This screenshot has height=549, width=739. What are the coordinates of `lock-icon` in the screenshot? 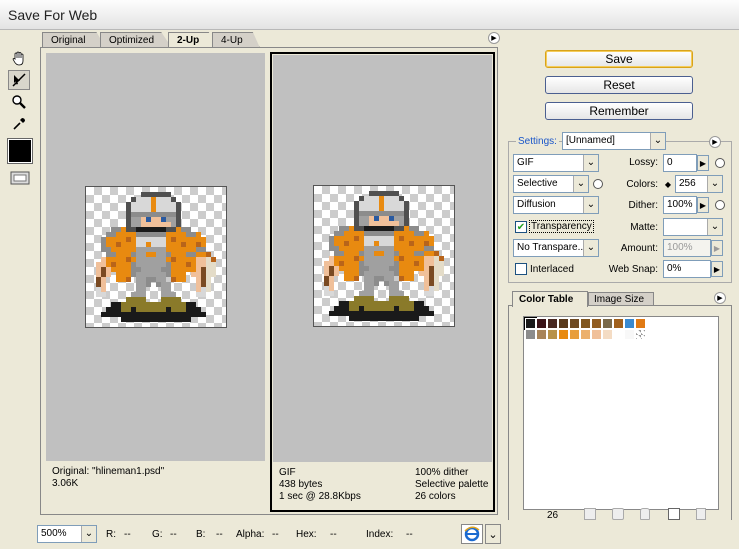 It's located at (645, 514).